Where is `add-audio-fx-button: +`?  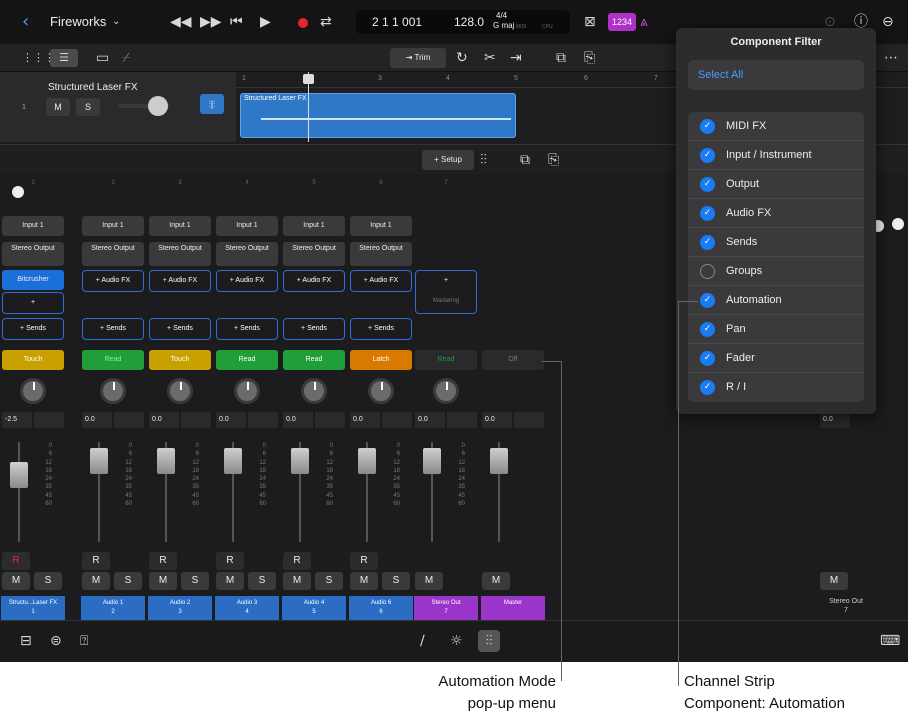 add-audio-fx-button: + is located at coordinates (33, 303).